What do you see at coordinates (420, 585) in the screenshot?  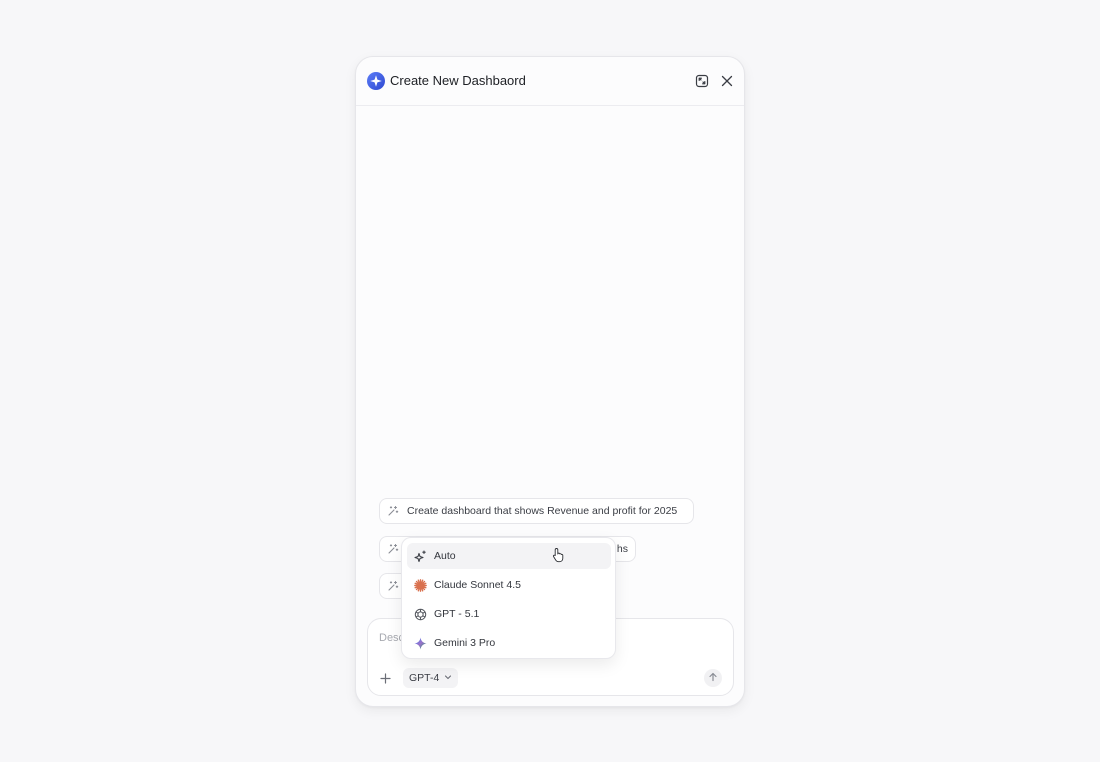 I see `claude-icon` at bounding box center [420, 585].